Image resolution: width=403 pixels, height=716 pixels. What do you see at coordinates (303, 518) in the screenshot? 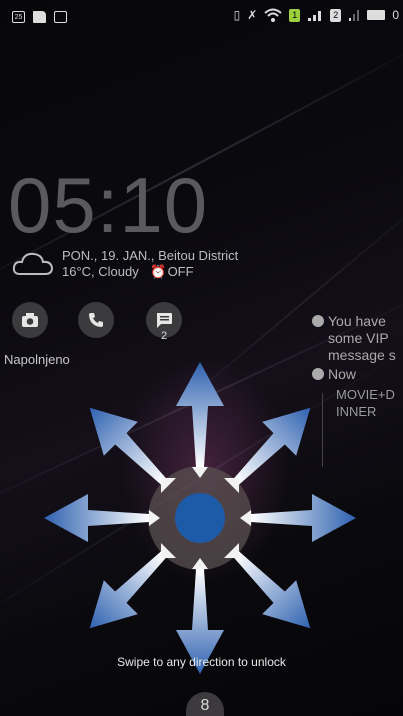
I see `unlock-arrow-right` at bounding box center [303, 518].